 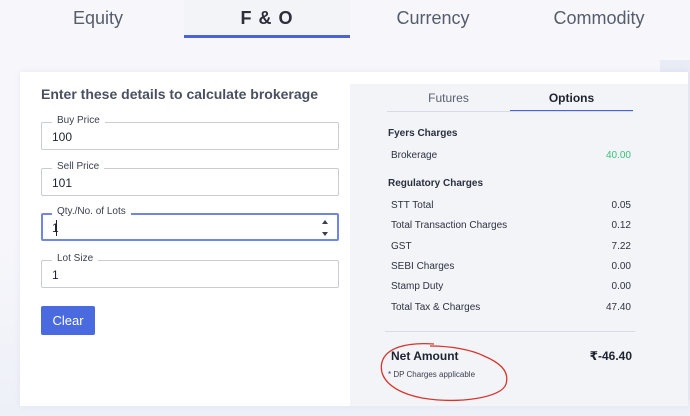 I want to click on stepper-up-icon, so click(x=325, y=222).